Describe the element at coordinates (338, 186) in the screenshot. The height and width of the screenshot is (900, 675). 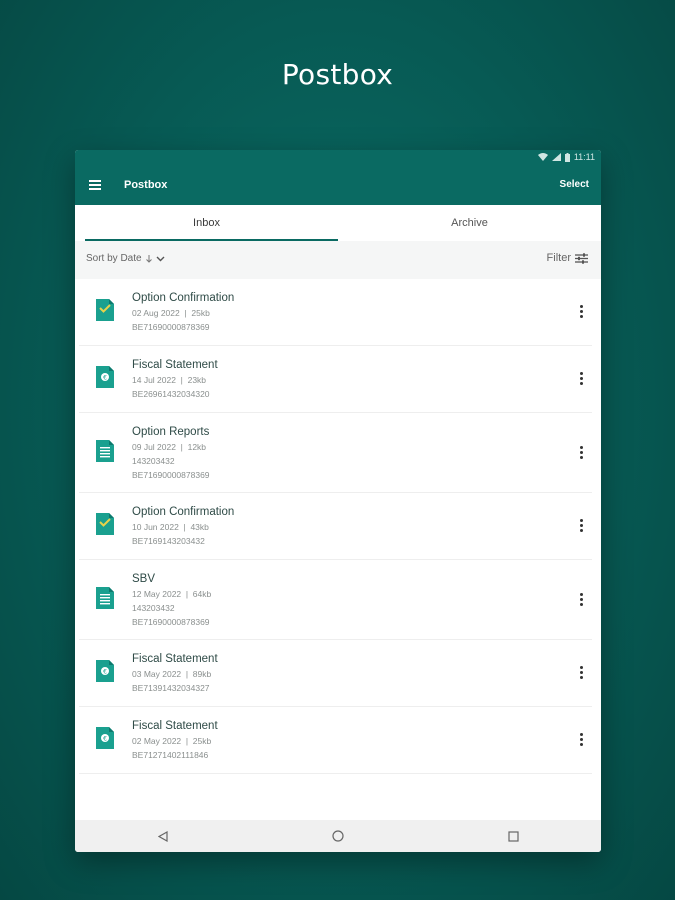
I see `app-bar: Postbox Select` at that location.